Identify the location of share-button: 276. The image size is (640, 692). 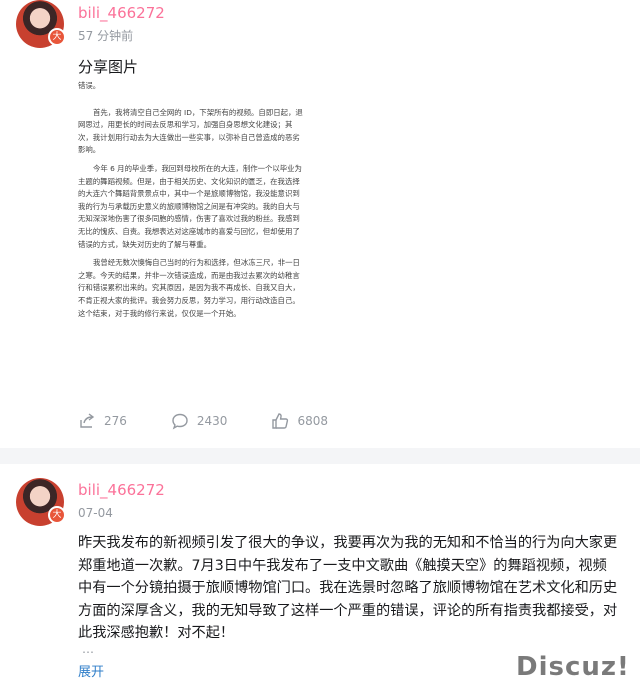
(102, 421).